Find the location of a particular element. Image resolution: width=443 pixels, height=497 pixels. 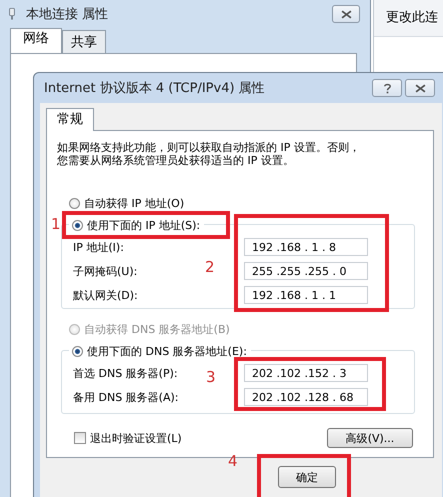

radio-option: 自动获得 IP 地址(O) is located at coordinates (126, 203).